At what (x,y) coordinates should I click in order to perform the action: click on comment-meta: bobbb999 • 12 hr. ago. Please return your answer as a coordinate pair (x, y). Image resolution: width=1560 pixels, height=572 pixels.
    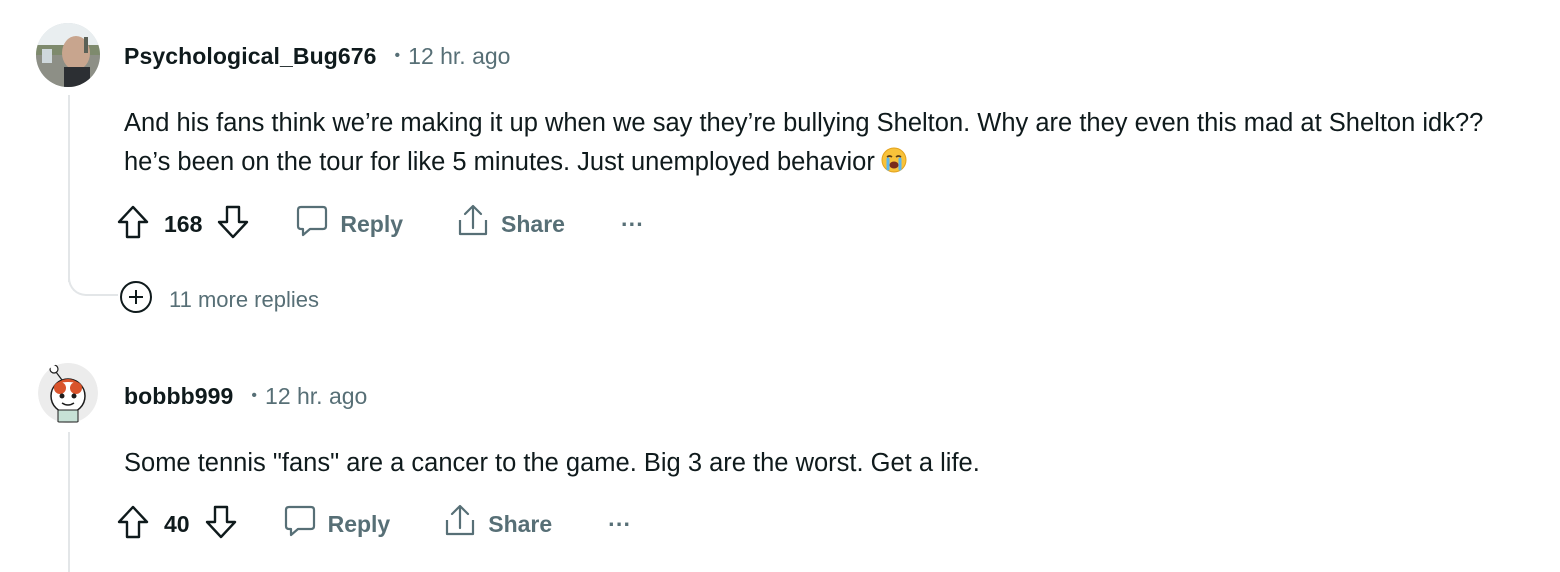
    Looking at the image, I should click on (245, 396).